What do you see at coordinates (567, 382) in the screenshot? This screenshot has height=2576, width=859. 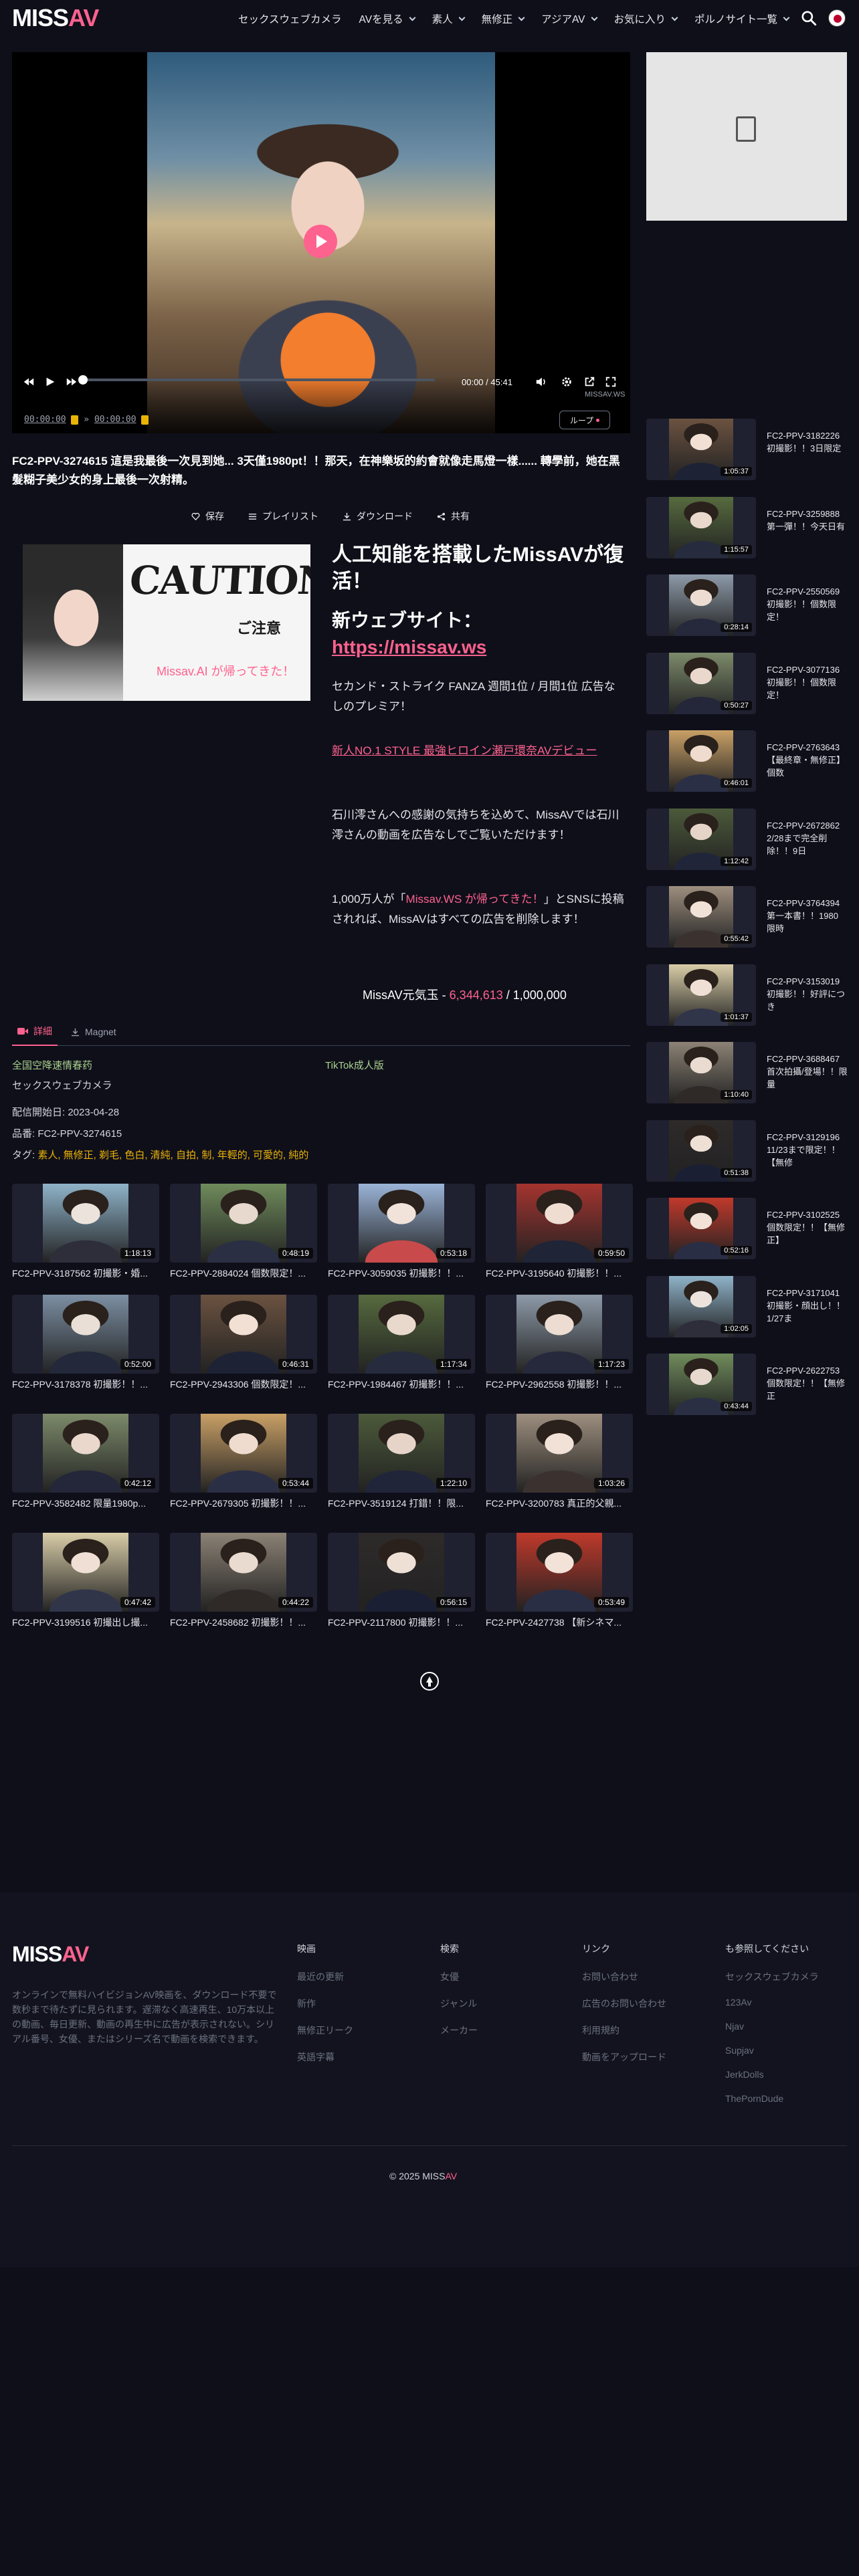 I see `settings-gear-icon` at bounding box center [567, 382].